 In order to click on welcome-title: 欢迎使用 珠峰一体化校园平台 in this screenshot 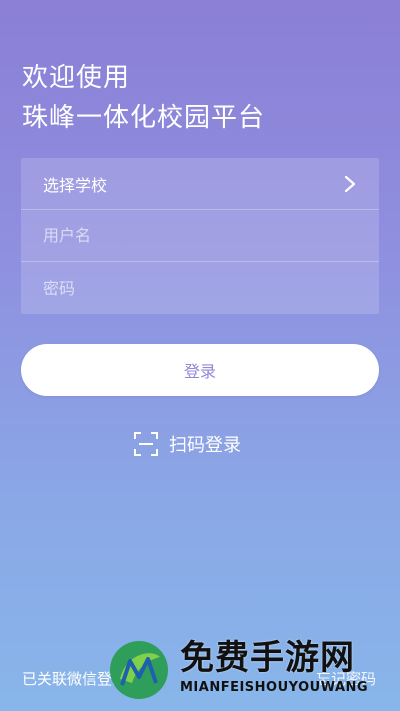, I will do `click(143, 98)`.